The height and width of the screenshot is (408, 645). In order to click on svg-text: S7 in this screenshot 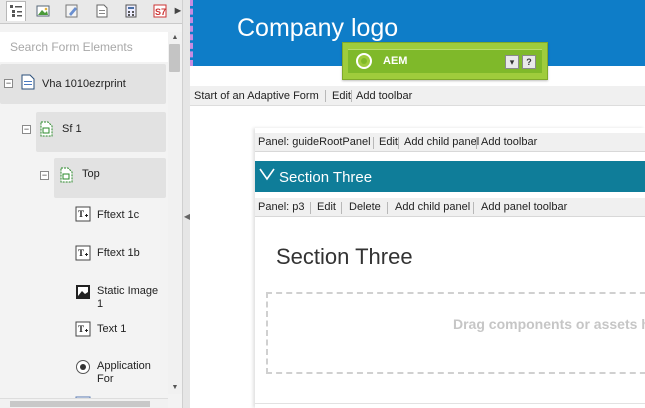, I will do `click(160, 12)`.